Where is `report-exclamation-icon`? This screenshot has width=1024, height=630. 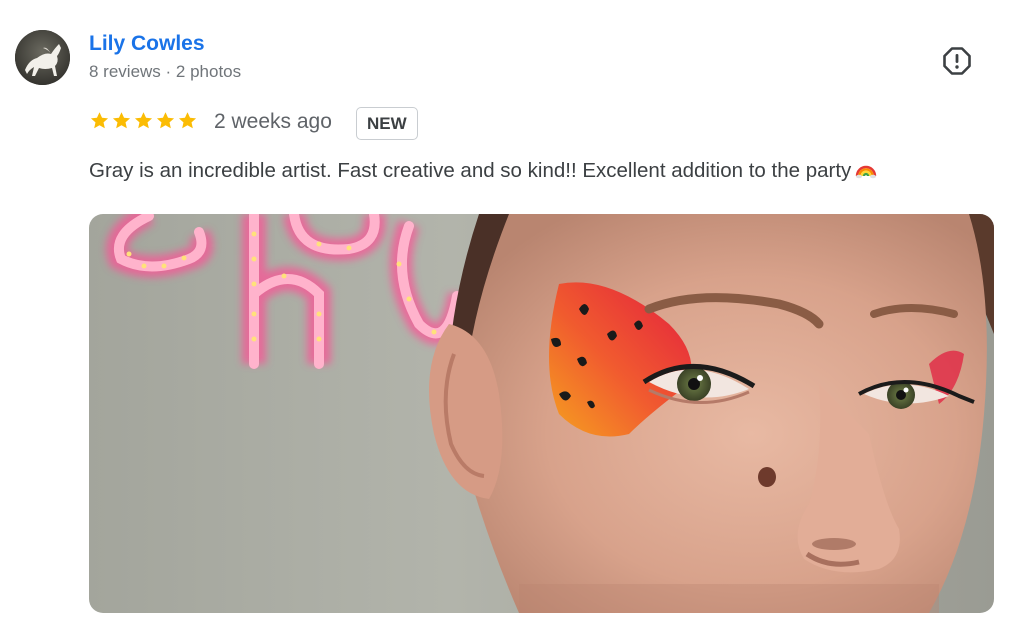 report-exclamation-icon is located at coordinates (957, 61).